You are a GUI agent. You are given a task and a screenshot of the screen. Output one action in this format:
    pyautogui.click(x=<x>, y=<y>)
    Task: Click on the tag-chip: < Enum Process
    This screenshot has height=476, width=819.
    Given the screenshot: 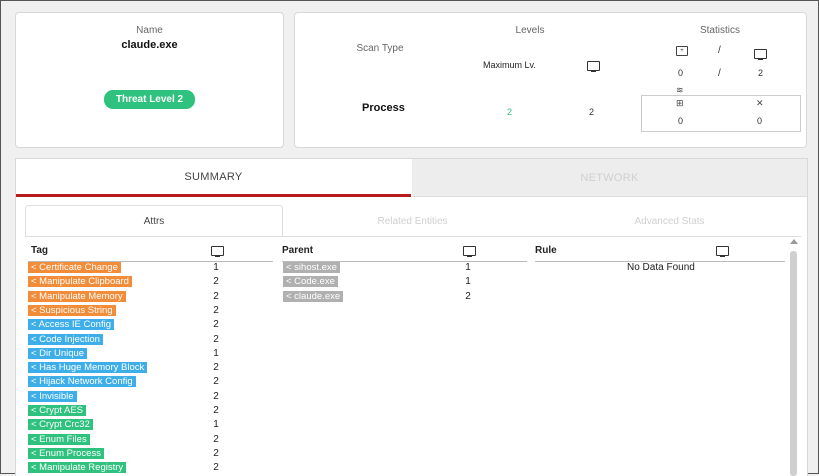 What is the action you would take?
    pyautogui.click(x=66, y=453)
    